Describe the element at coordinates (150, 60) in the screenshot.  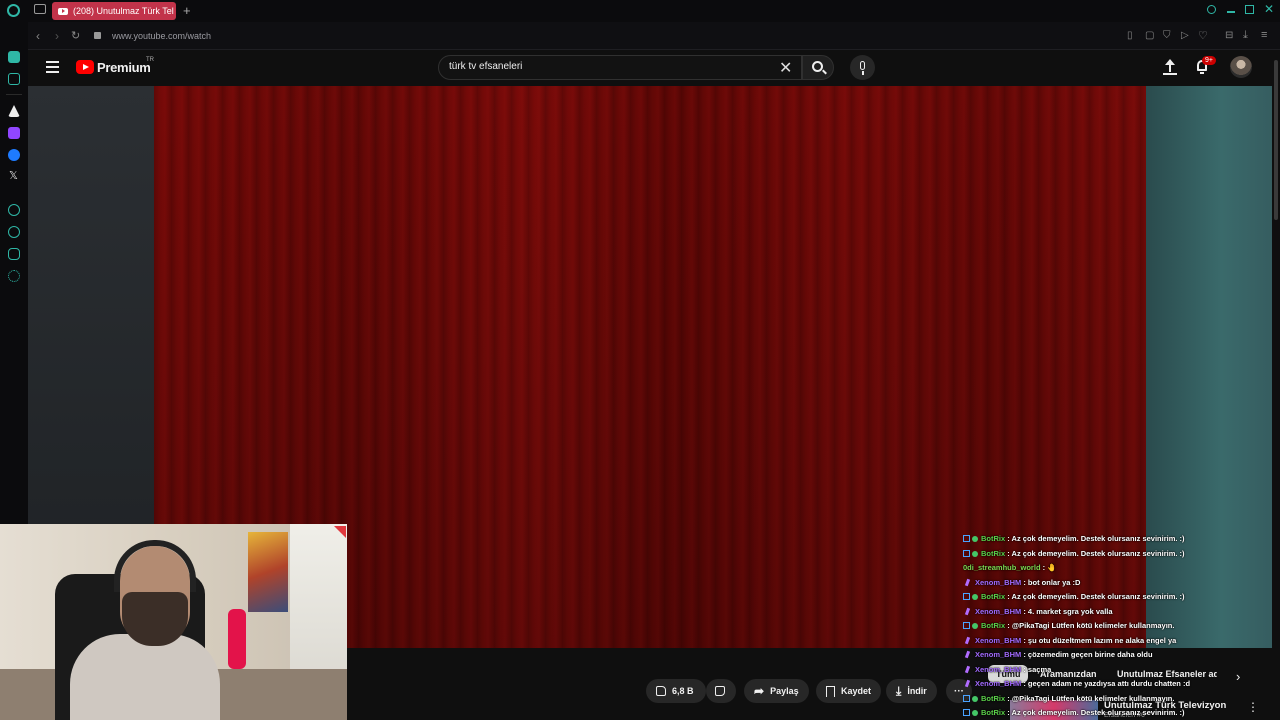
I see `country-code: TR` at that location.